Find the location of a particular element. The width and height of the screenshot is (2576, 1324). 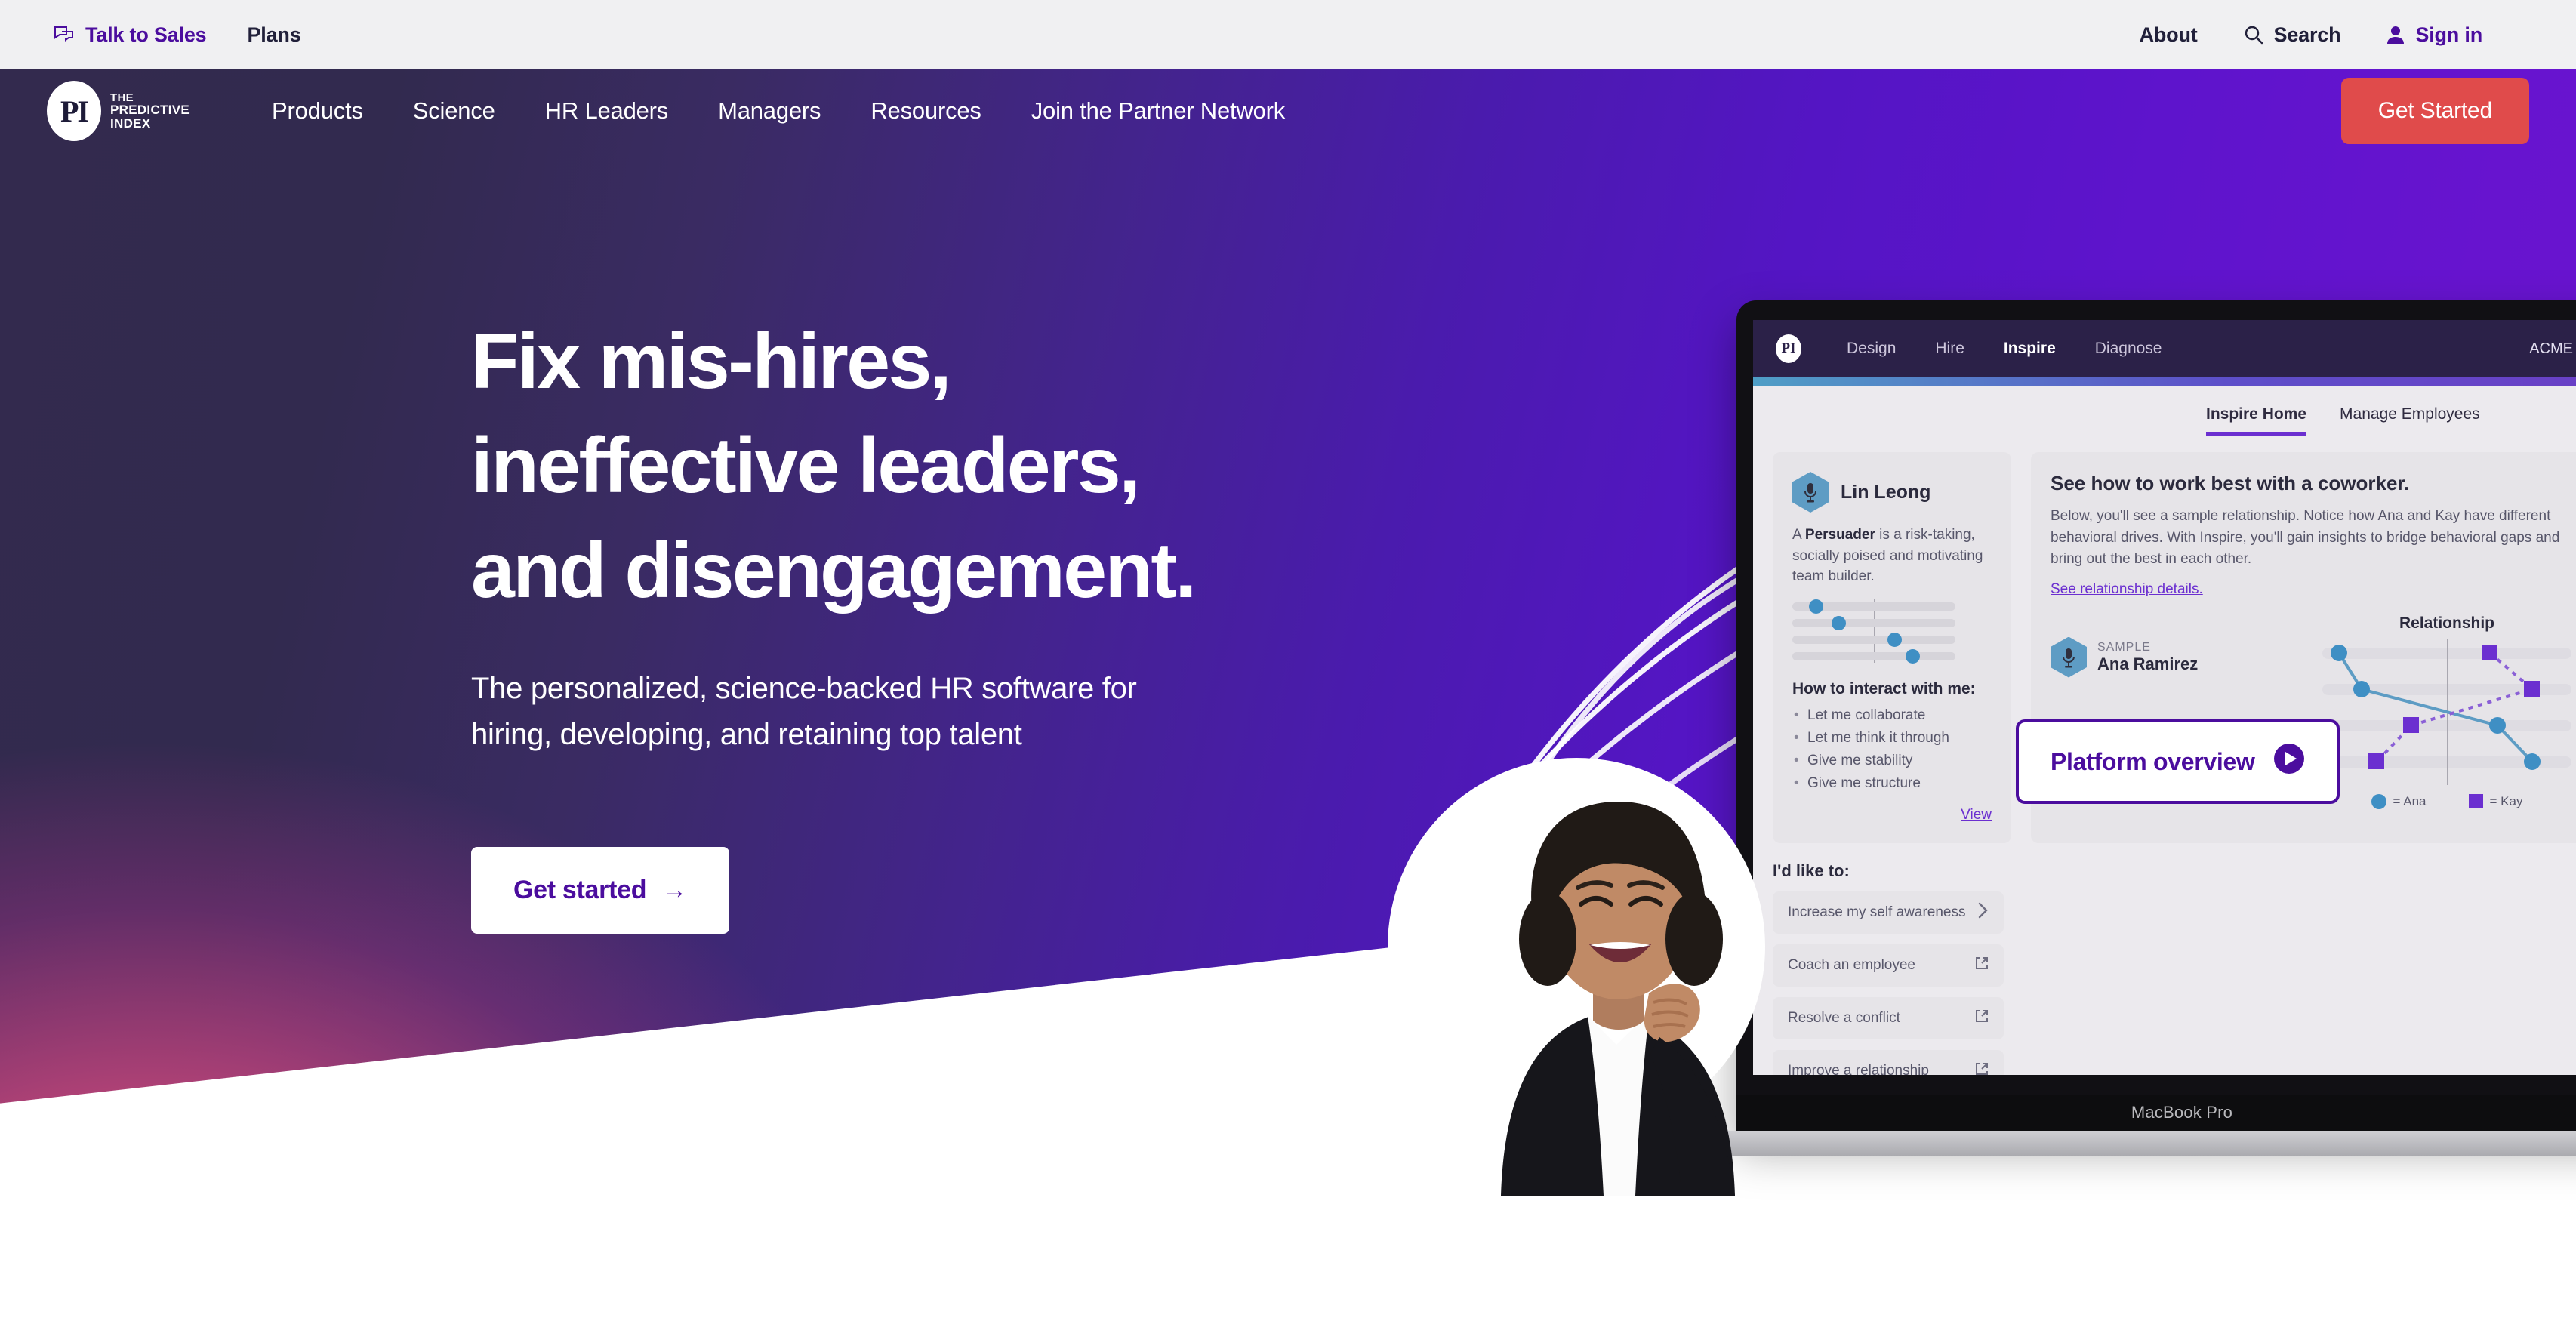

sample-name: Ana Ramirez is located at coordinates (2148, 663).